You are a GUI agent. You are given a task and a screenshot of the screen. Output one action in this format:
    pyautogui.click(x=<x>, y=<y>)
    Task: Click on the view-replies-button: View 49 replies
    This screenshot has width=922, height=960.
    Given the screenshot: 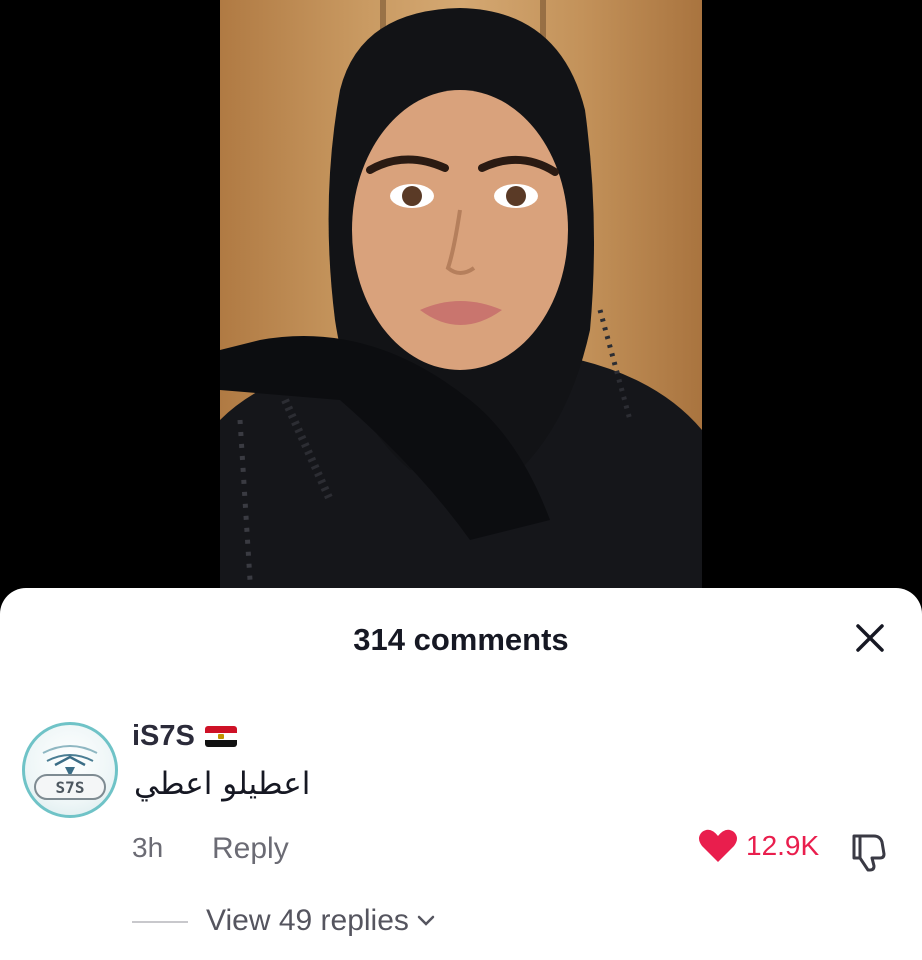 What is the action you would take?
    pyautogui.click(x=320, y=921)
    